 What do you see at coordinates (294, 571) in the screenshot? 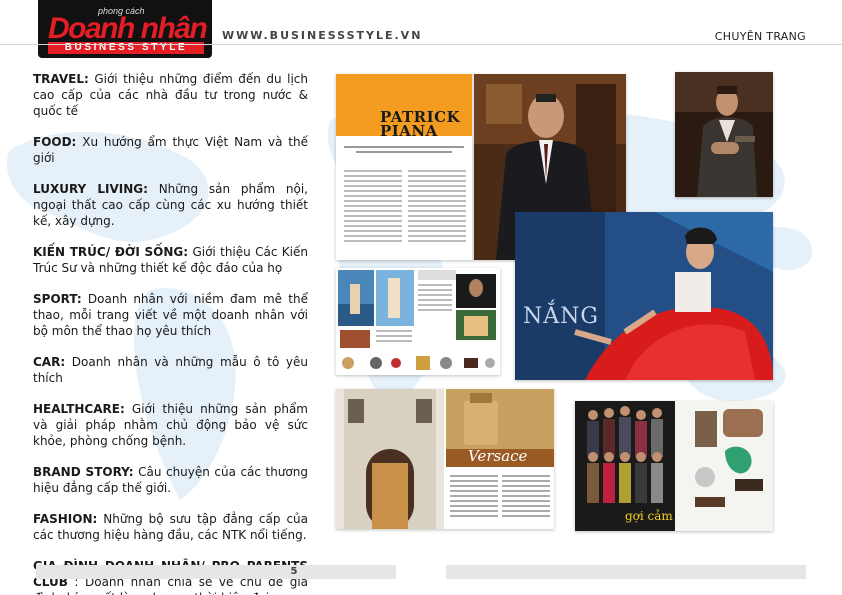
I see `page-number: 5` at bounding box center [294, 571].